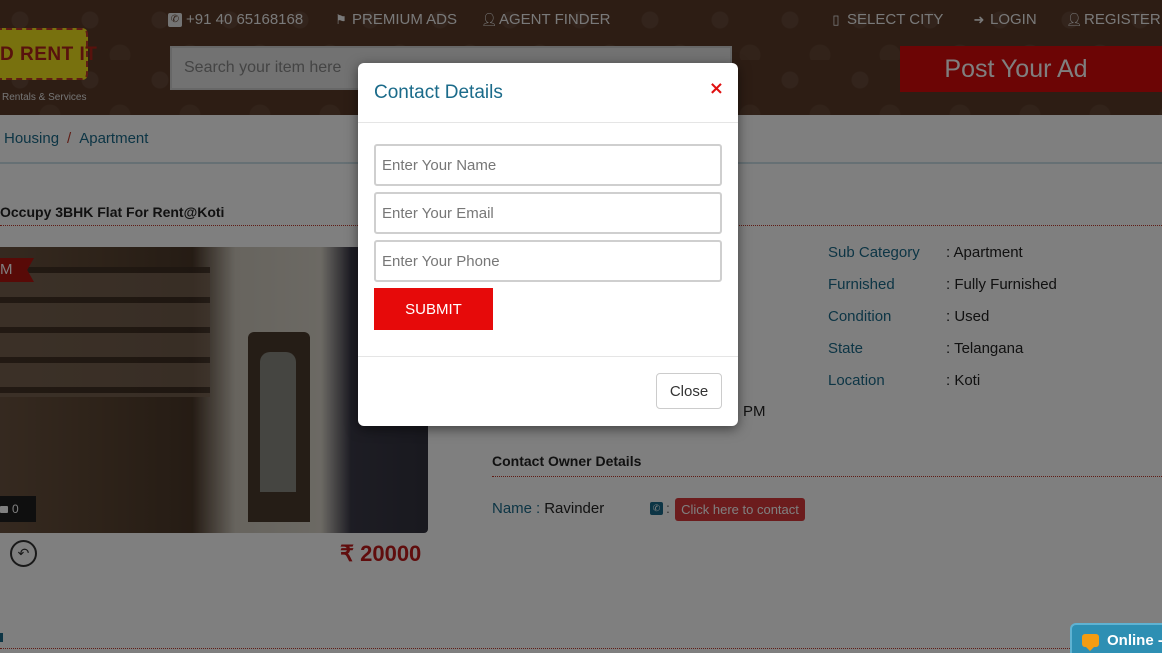 This screenshot has width=1162, height=653. What do you see at coordinates (1090, 642) in the screenshot?
I see `chat-bubble-icon` at bounding box center [1090, 642].